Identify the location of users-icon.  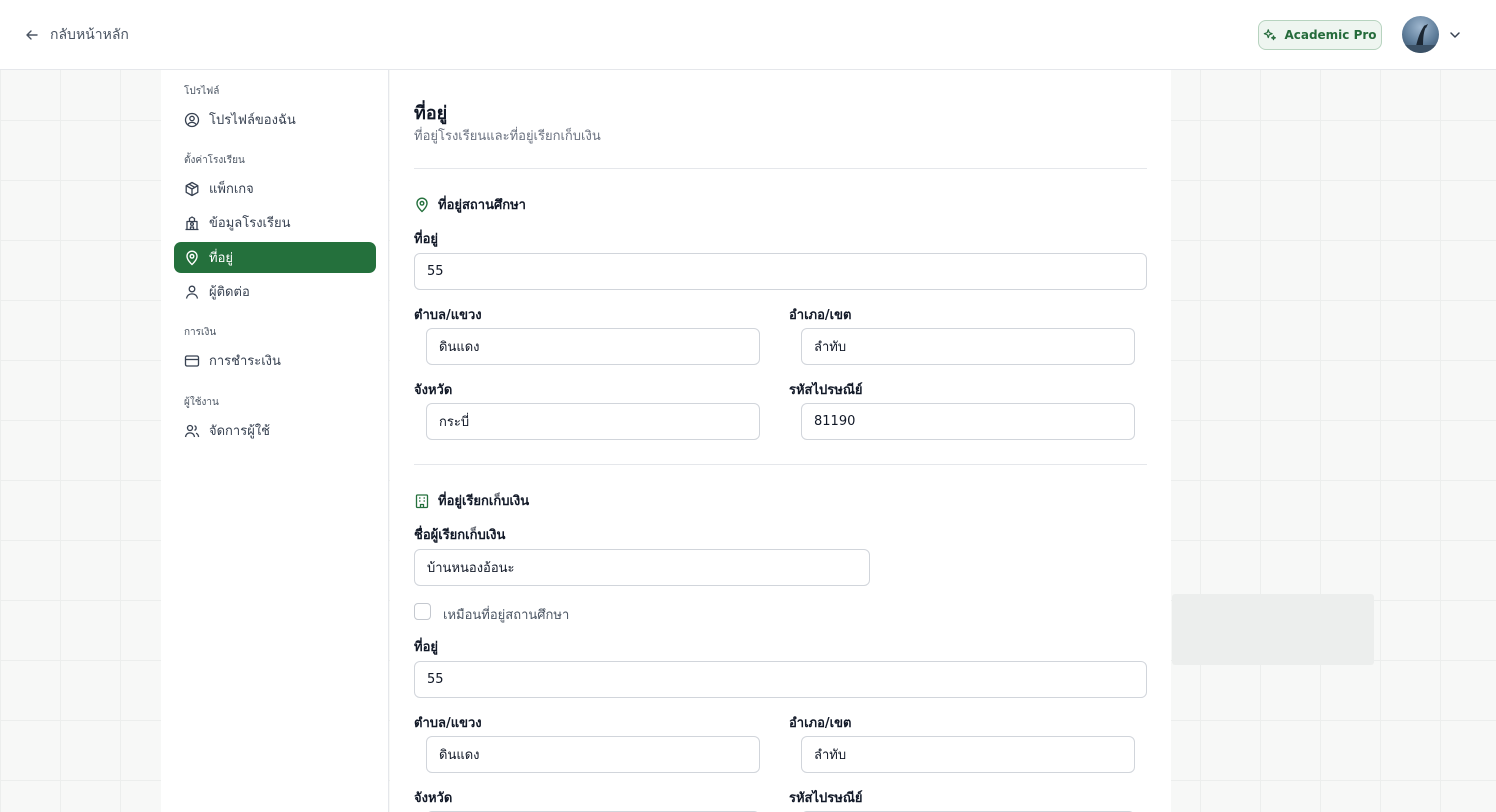
(192, 430).